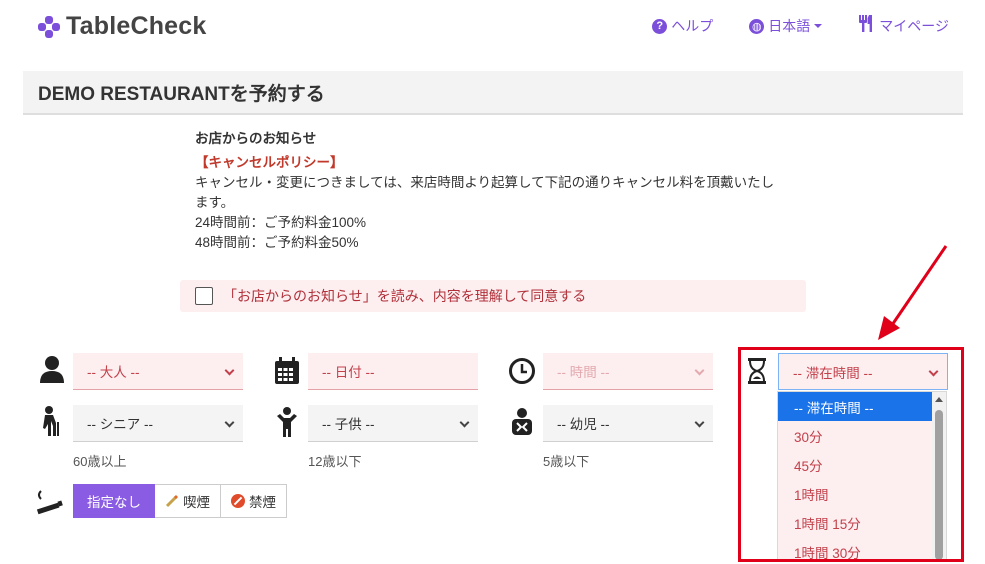 This screenshot has height=564, width=985. What do you see at coordinates (583, 372) in the screenshot?
I see `time-select-value: -- 時間 --` at bounding box center [583, 372].